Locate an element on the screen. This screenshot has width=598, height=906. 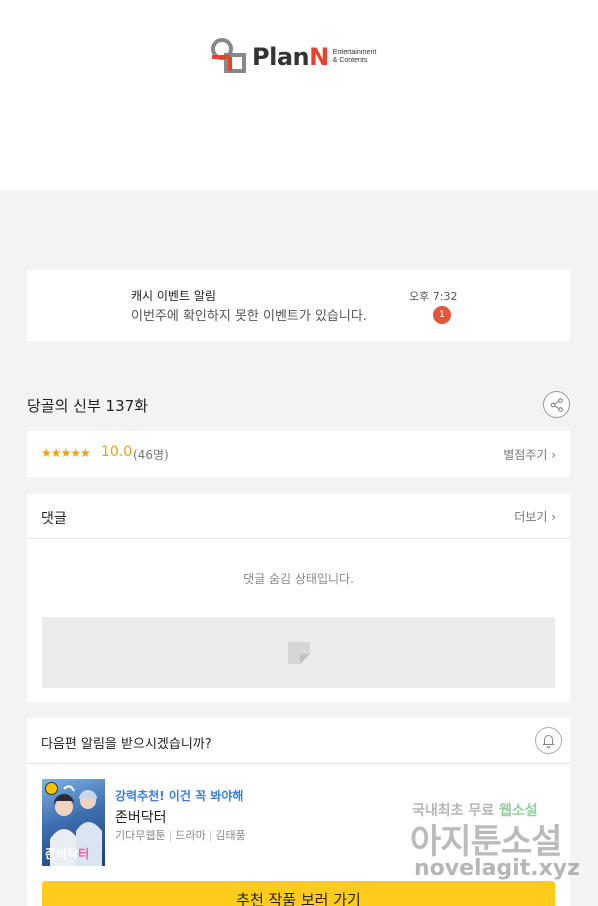
ad-placeholder is located at coordinates (298, 652).